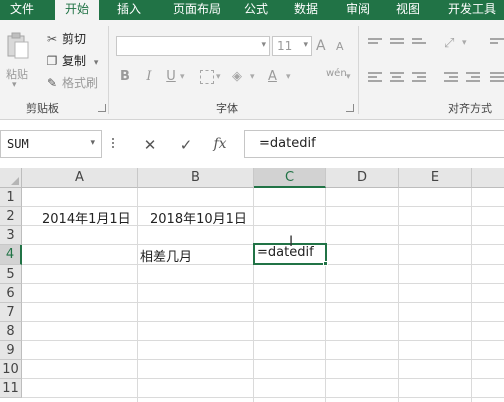 The width and height of the screenshot is (504, 402). I want to click on tab-review: 审阅, so click(358, 10).